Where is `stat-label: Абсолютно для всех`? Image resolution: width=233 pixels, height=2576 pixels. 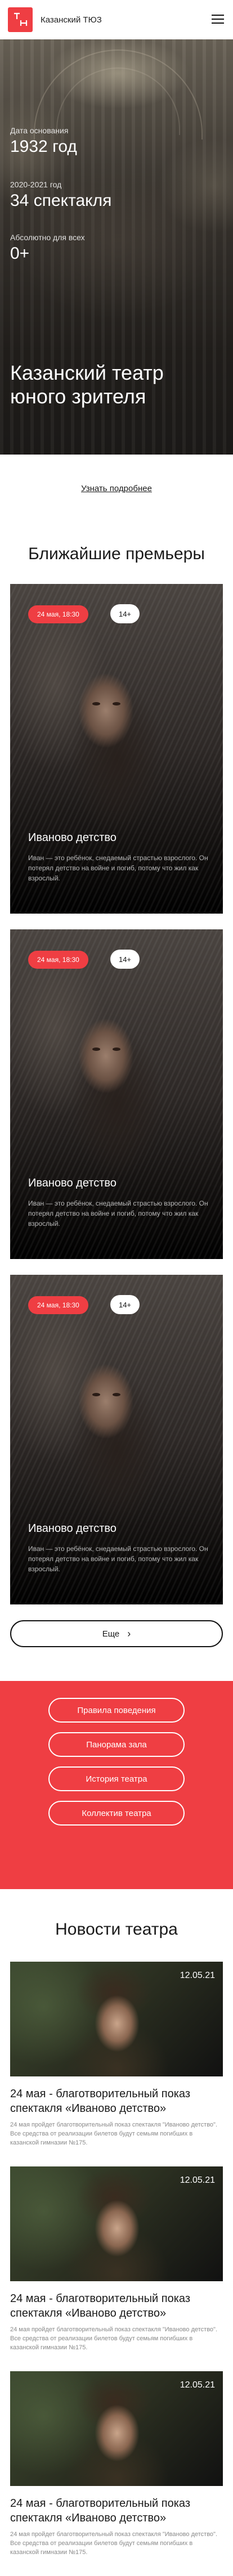
stat-label: Абсолютно для всех is located at coordinates (47, 237).